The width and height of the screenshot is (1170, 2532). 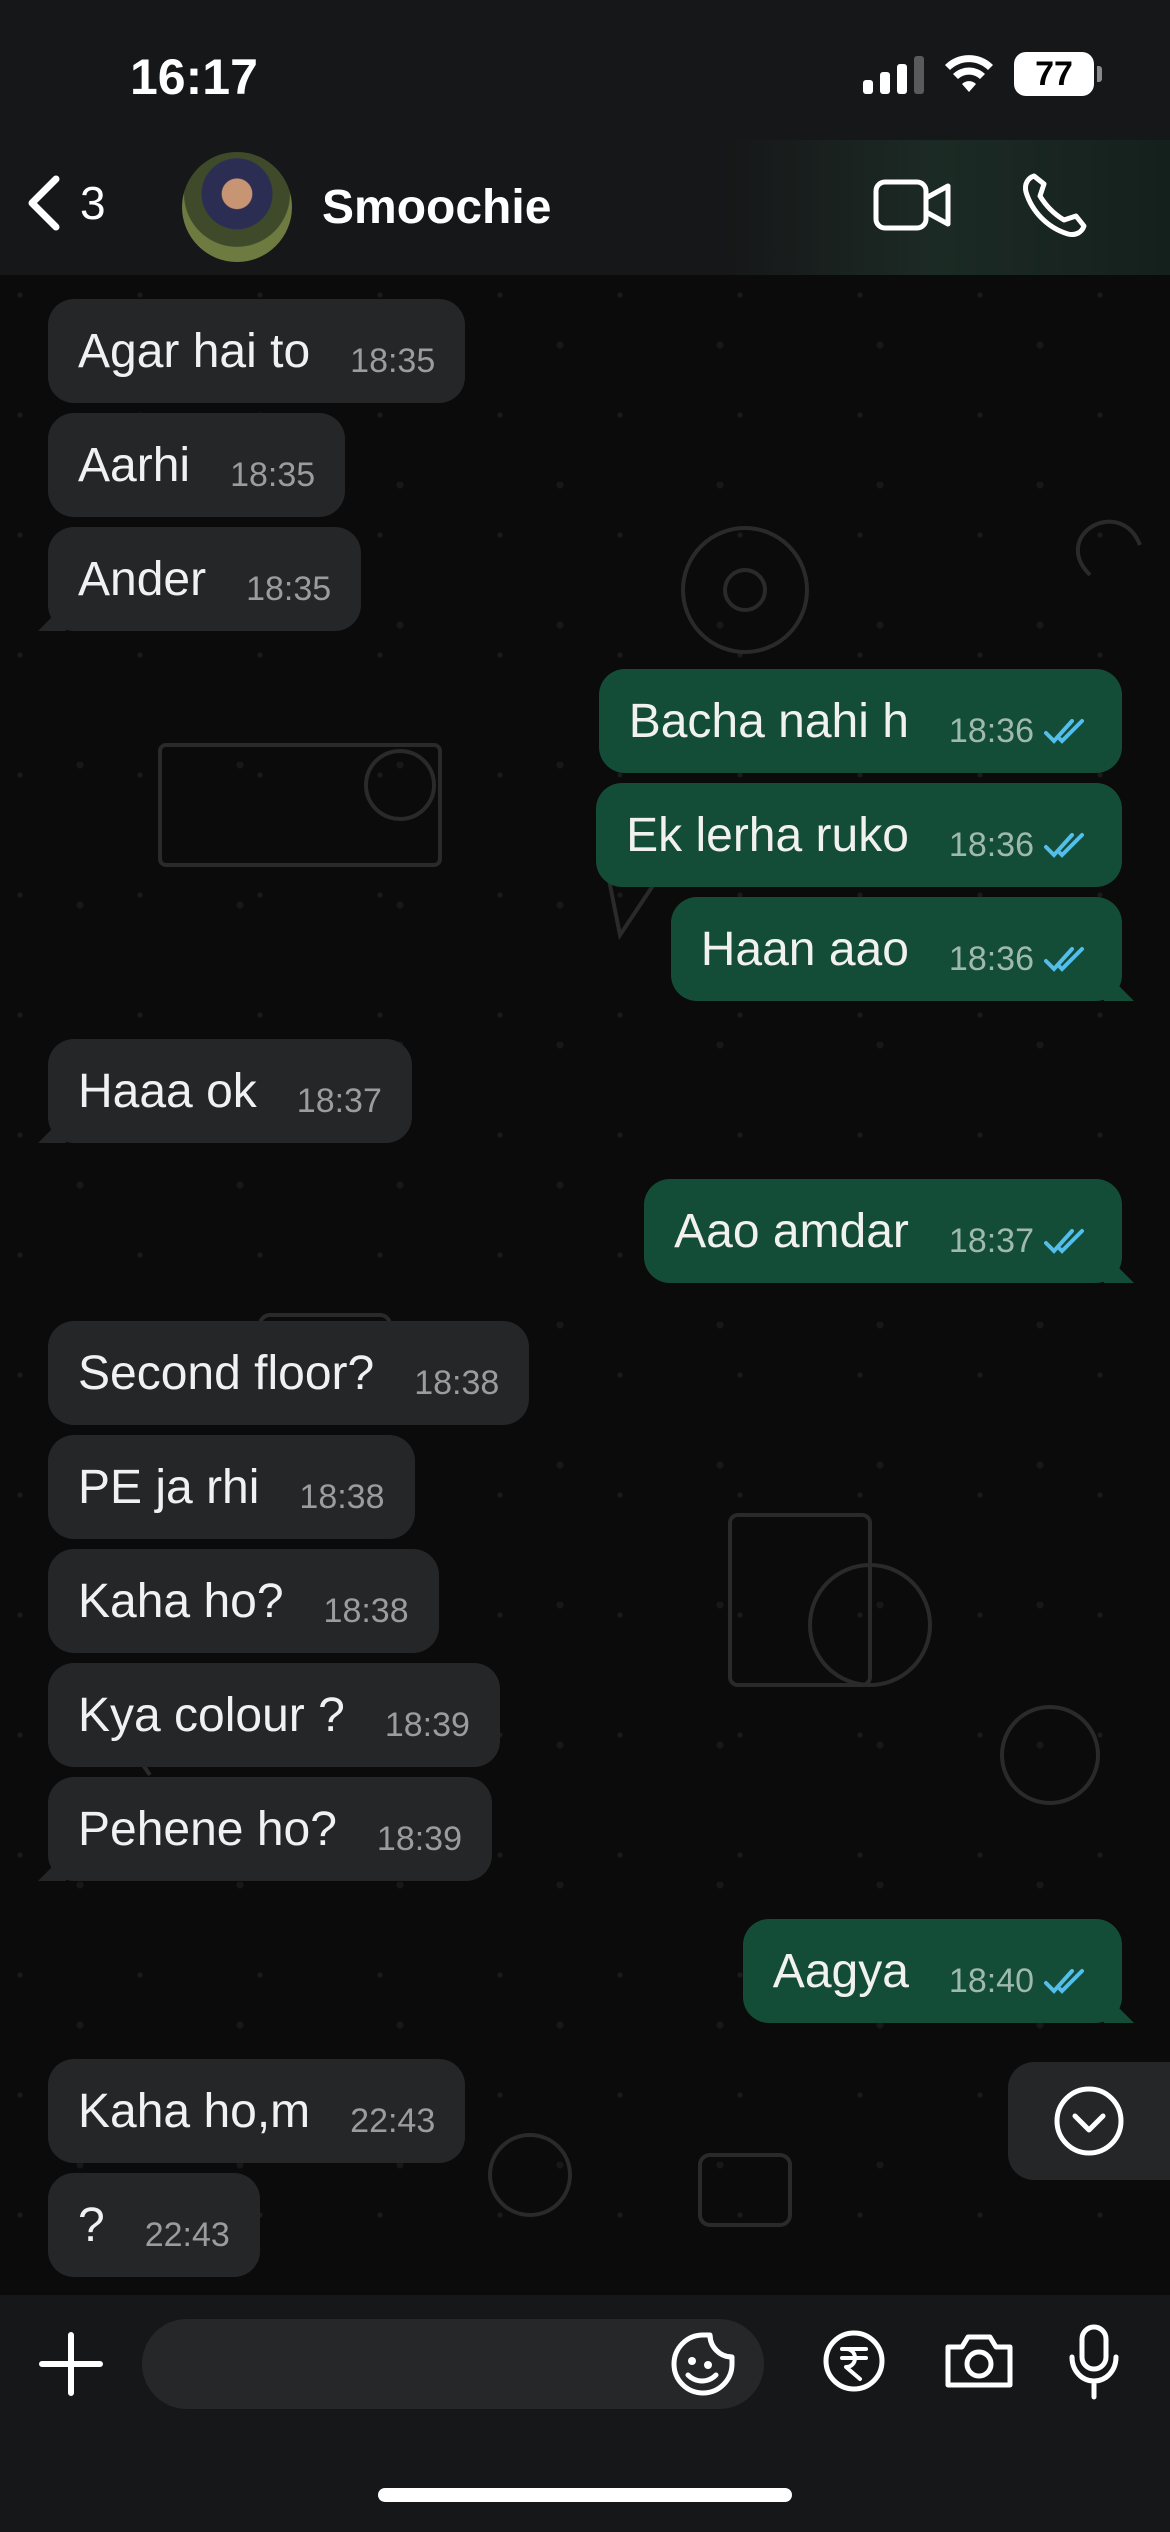 What do you see at coordinates (932, 1971) in the screenshot?
I see `message-outgoing: Aagya 18:40` at bounding box center [932, 1971].